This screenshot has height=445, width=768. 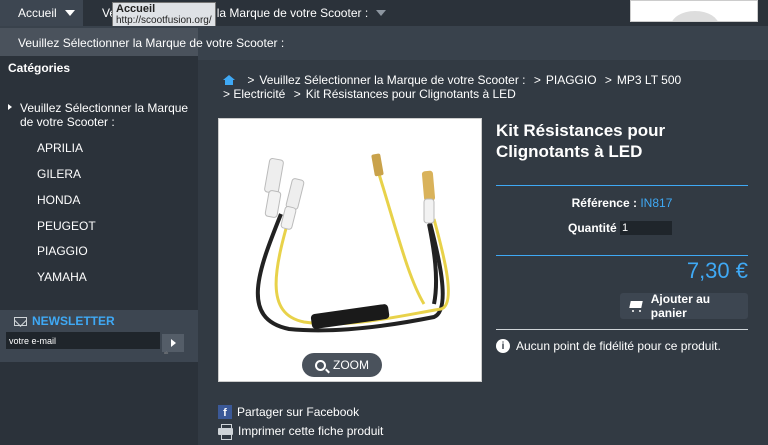 I want to click on arrow-right-icon, so click(x=173, y=343).